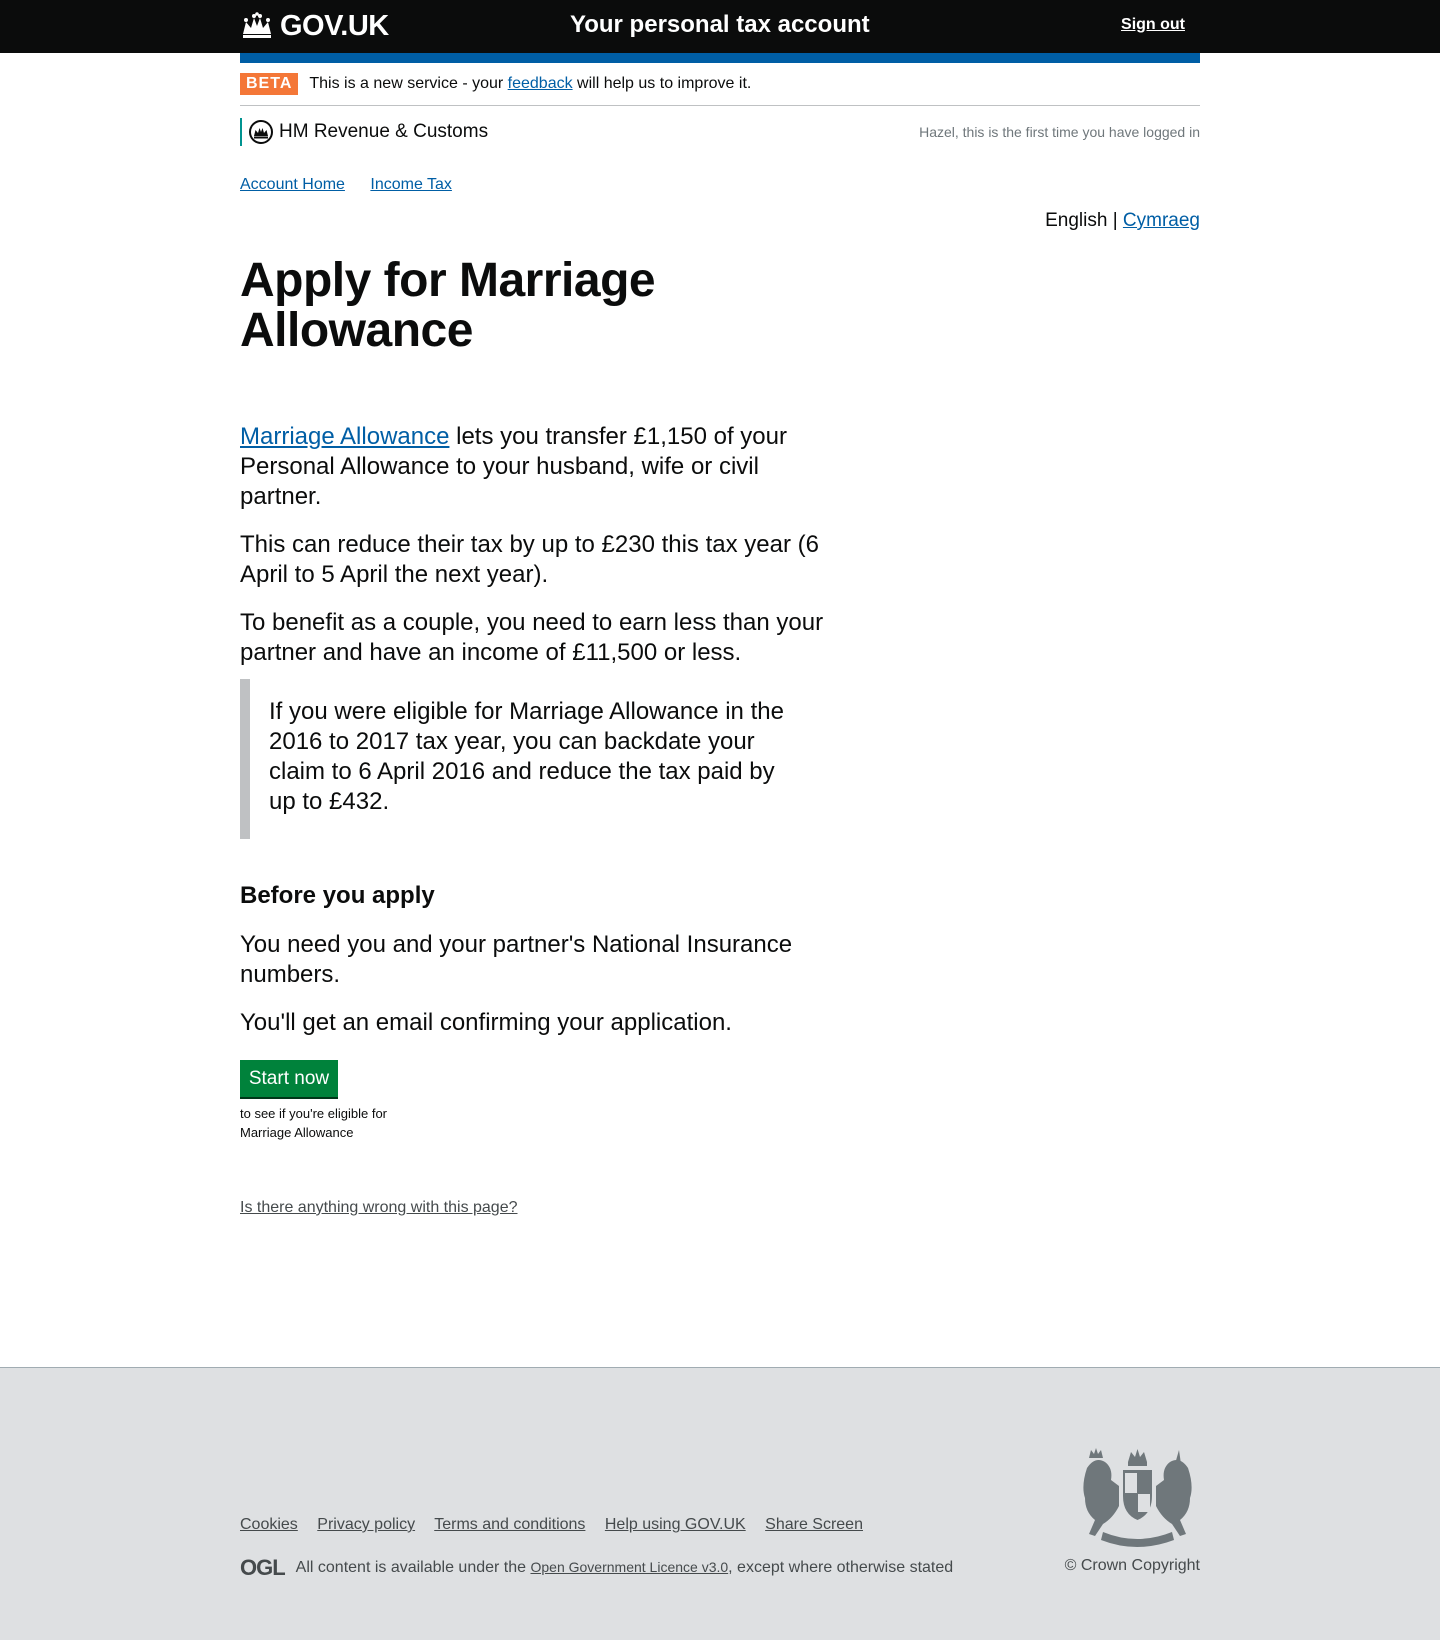 The height and width of the screenshot is (1640, 1440). I want to click on footer-link-privacy: Privacy policy, so click(366, 1524).